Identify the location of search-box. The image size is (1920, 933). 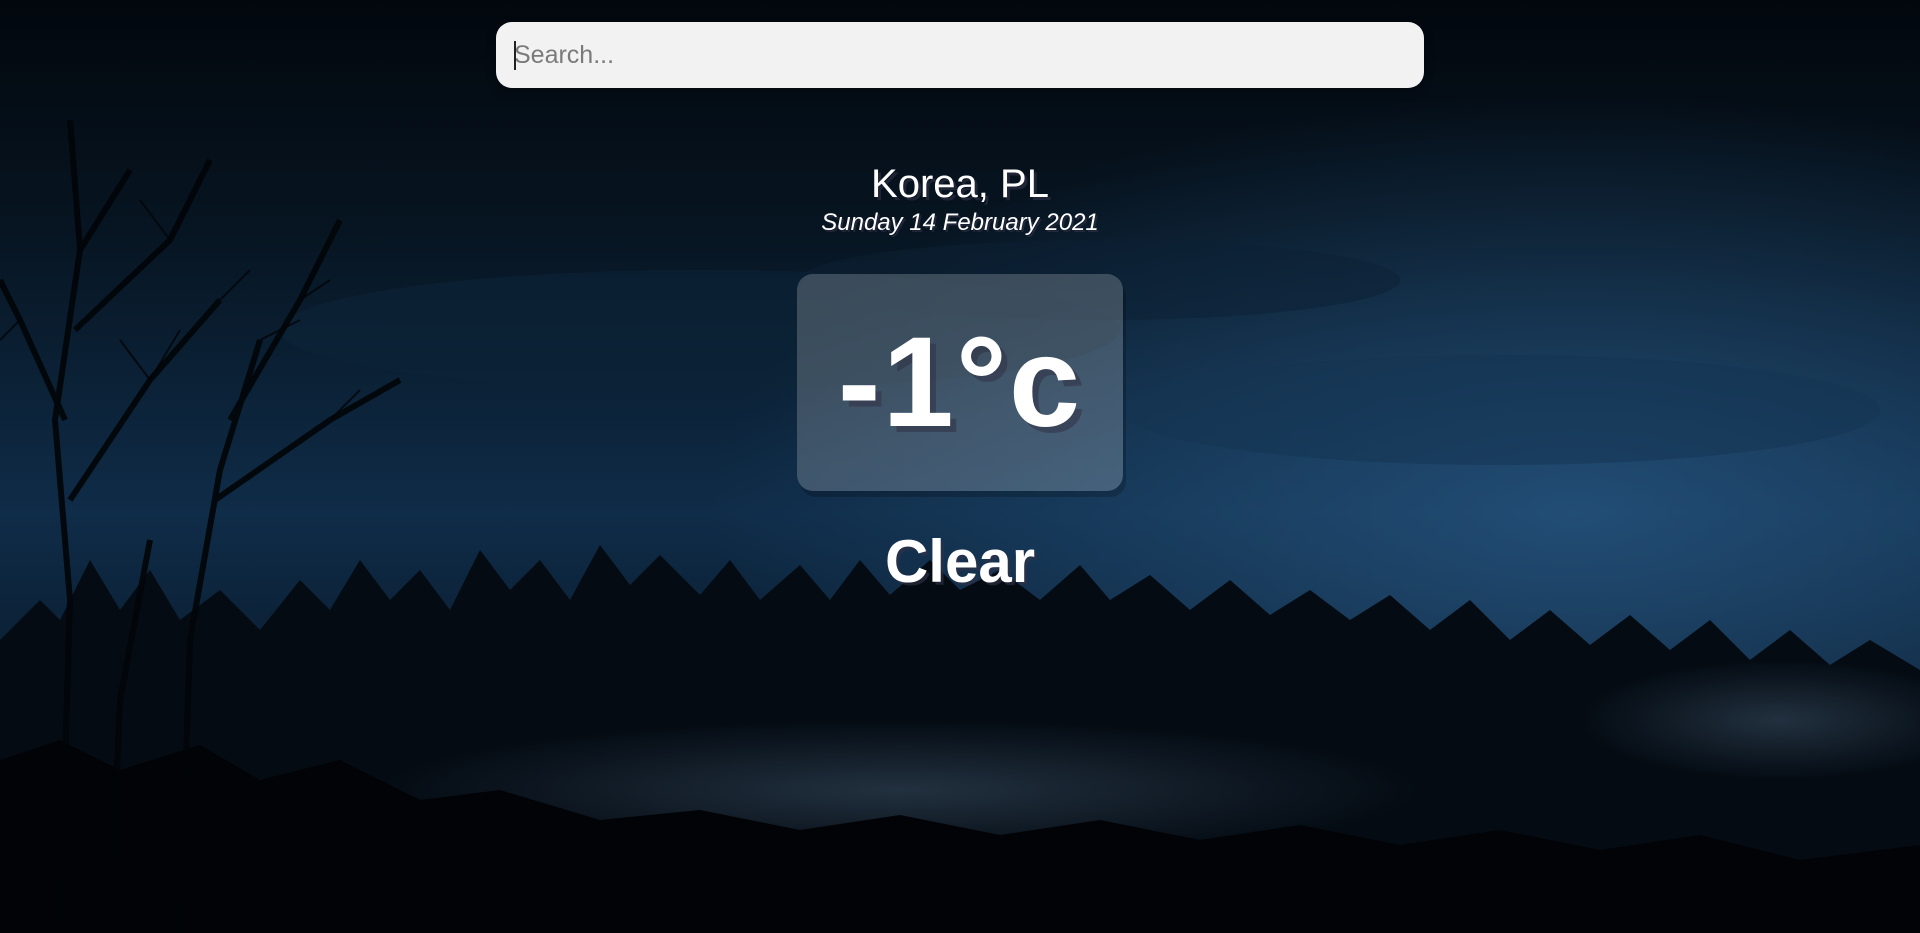
(960, 55).